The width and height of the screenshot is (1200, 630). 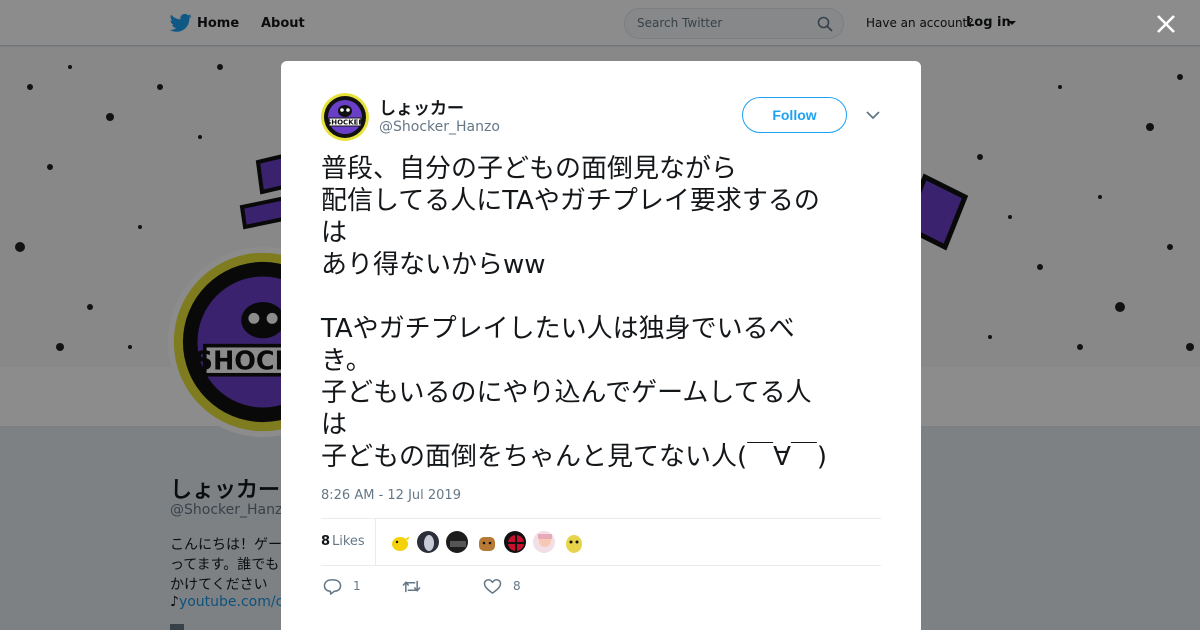 What do you see at coordinates (411, 586) in the screenshot?
I see `retweet-icon` at bounding box center [411, 586].